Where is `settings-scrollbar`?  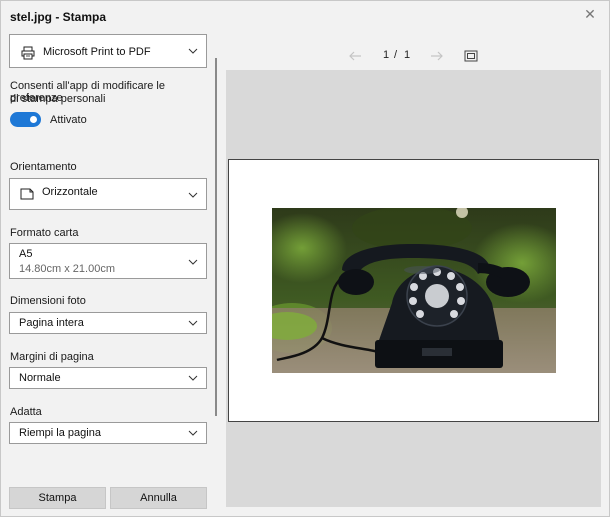 settings-scrollbar is located at coordinates (216, 237).